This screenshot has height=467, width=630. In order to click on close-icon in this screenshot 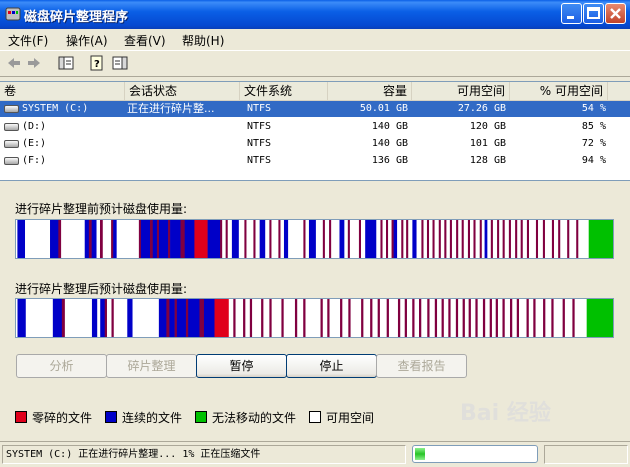, I will do `click(615, 13)`.